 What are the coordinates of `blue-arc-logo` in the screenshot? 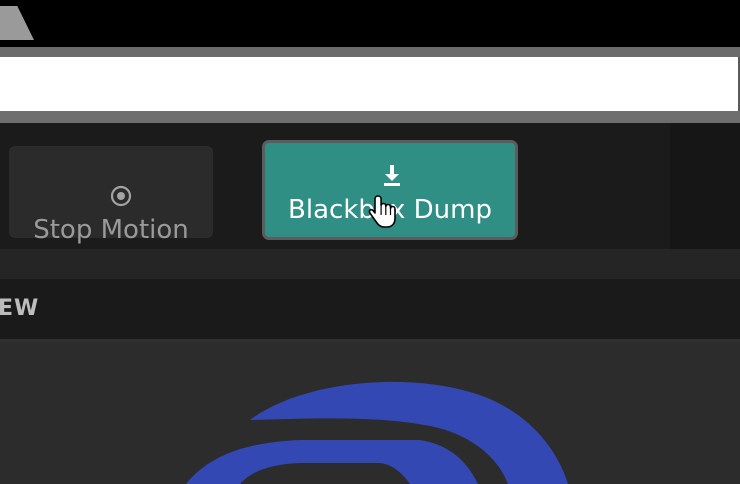 It's located at (377, 432).